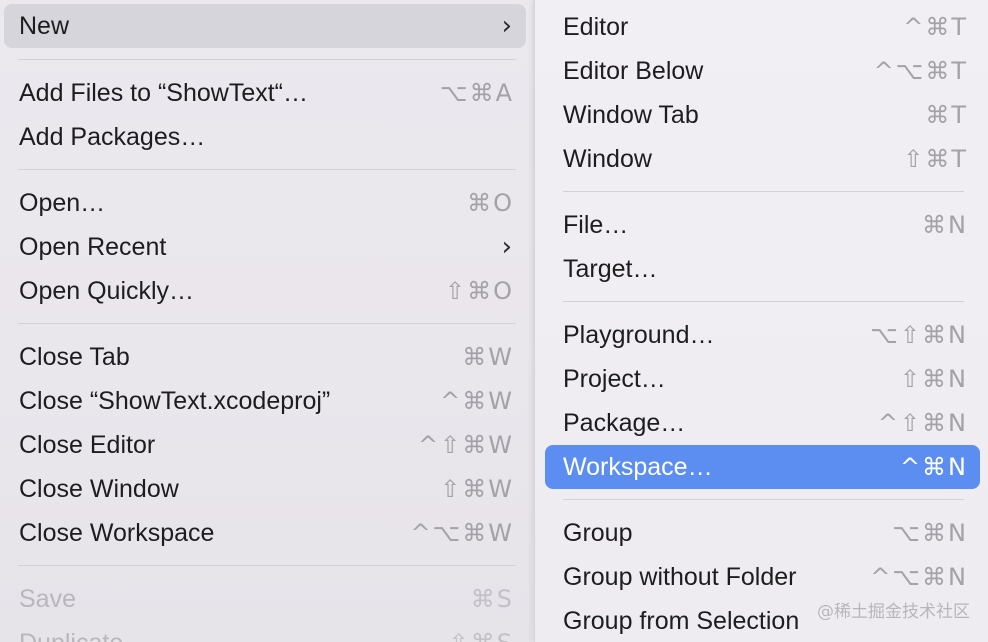 The image size is (988, 642). Describe the element at coordinates (762, 159) in the screenshot. I see `submenu-item-window: Window ⇧⌘T` at that location.